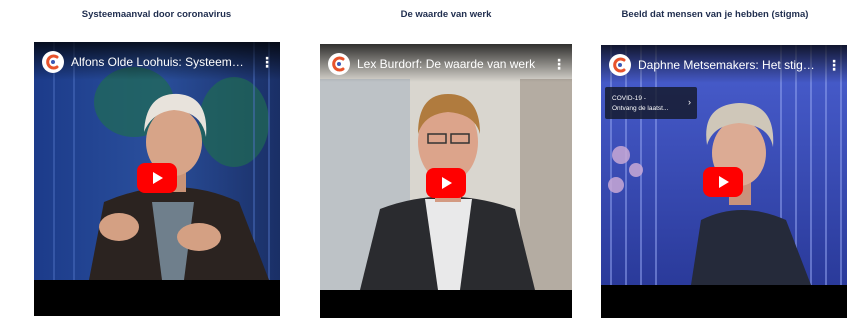 The width and height of the screenshot is (851, 319). Describe the element at coordinates (689, 102) in the screenshot. I see `chevron-right-icon: ›` at that location.